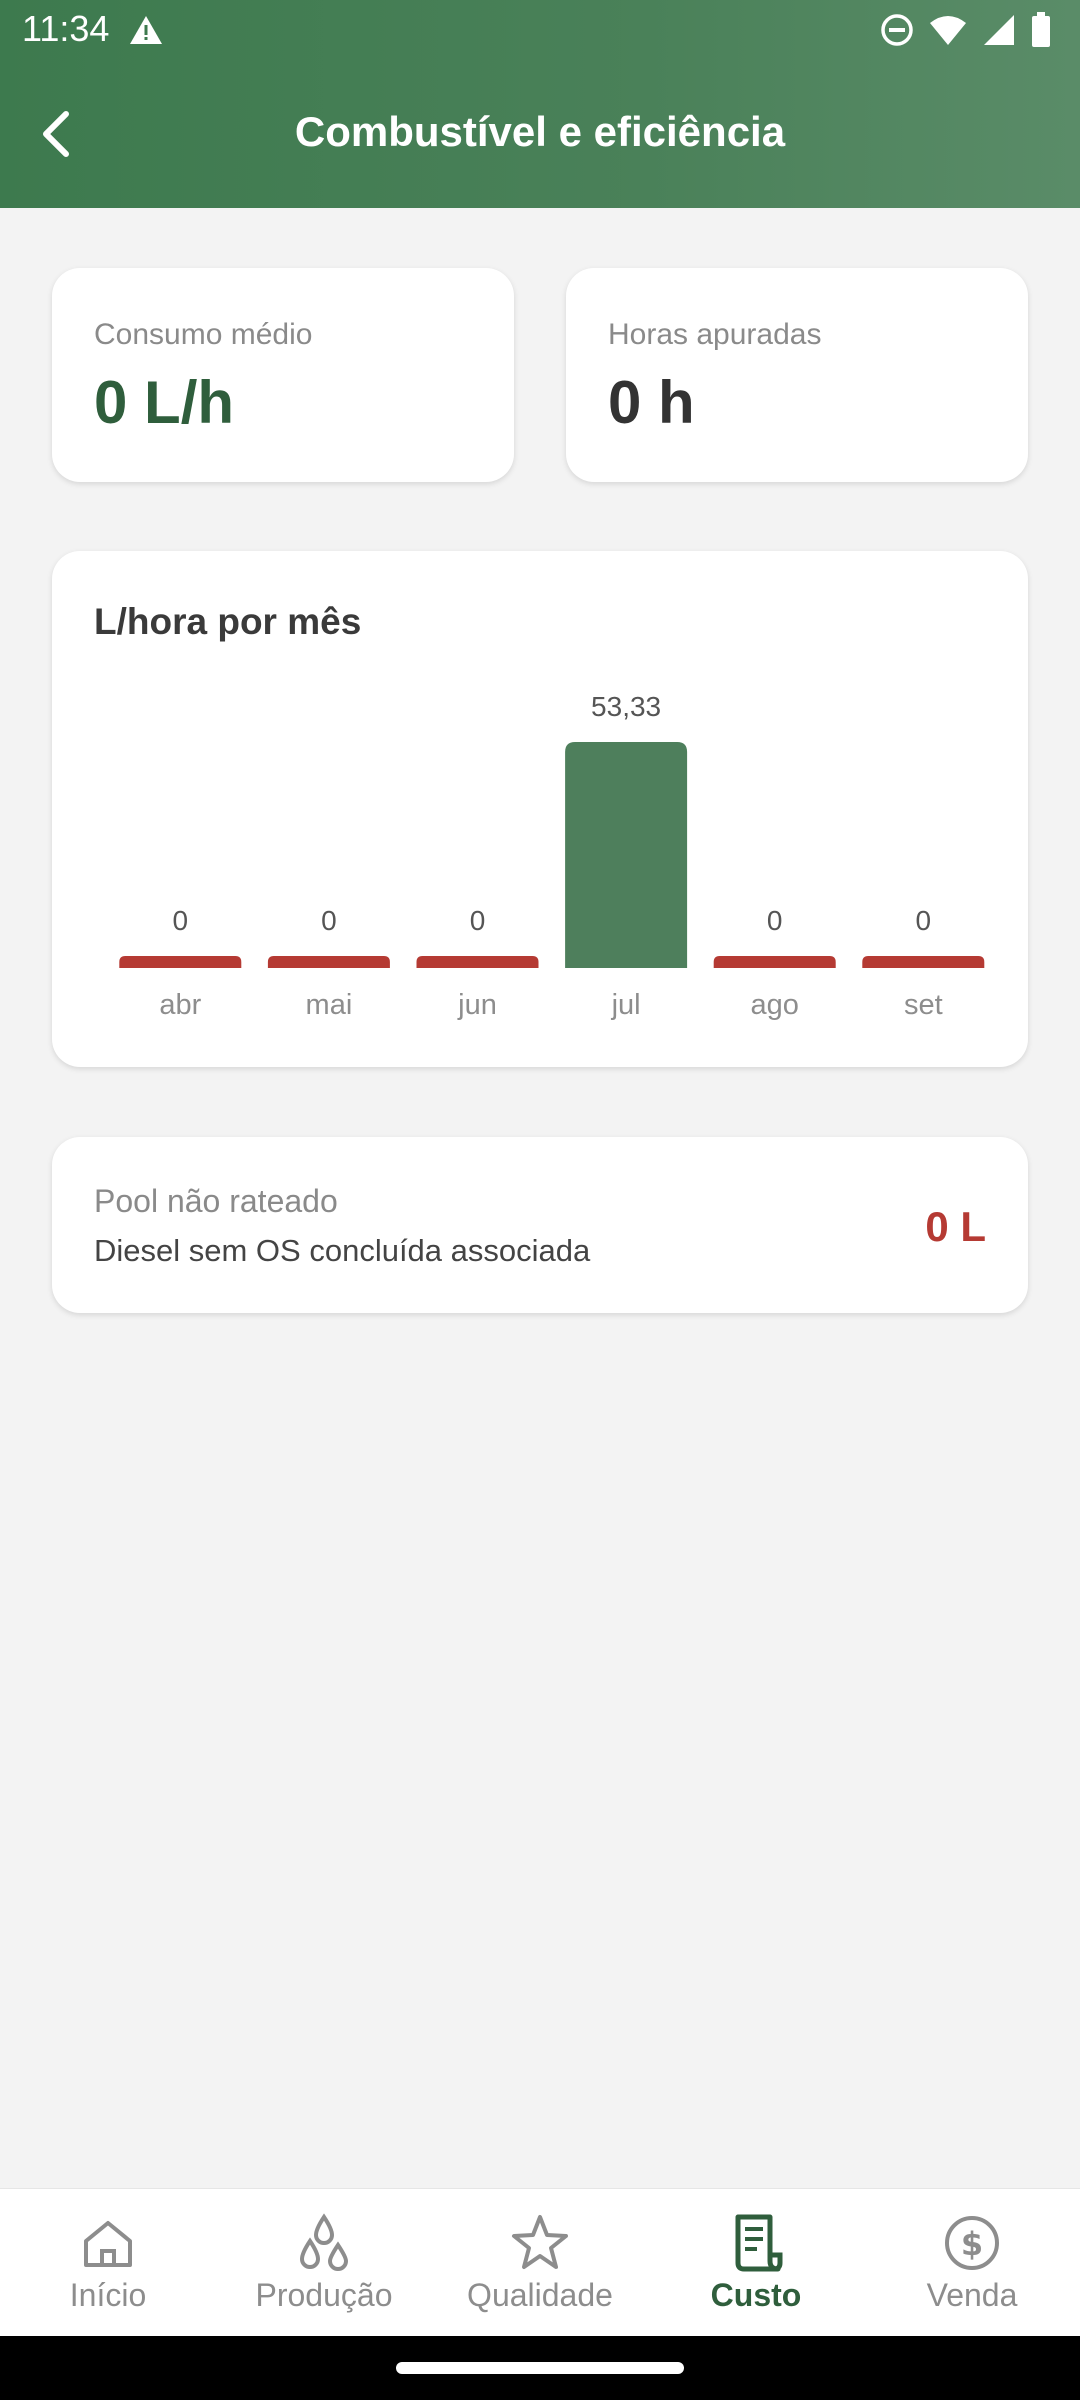 The image size is (1080, 2400). What do you see at coordinates (324, 2242) in the screenshot?
I see `drops-icon` at bounding box center [324, 2242].